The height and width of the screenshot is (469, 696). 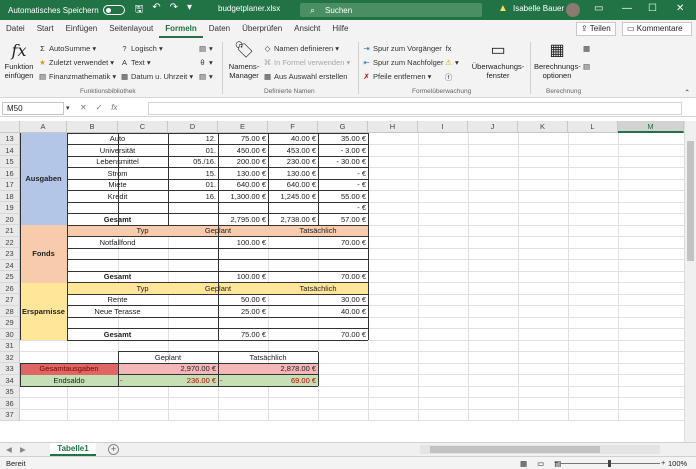 What do you see at coordinates (573, 10) in the screenshot?
I see `avatar` at bounding box center [573, 10].